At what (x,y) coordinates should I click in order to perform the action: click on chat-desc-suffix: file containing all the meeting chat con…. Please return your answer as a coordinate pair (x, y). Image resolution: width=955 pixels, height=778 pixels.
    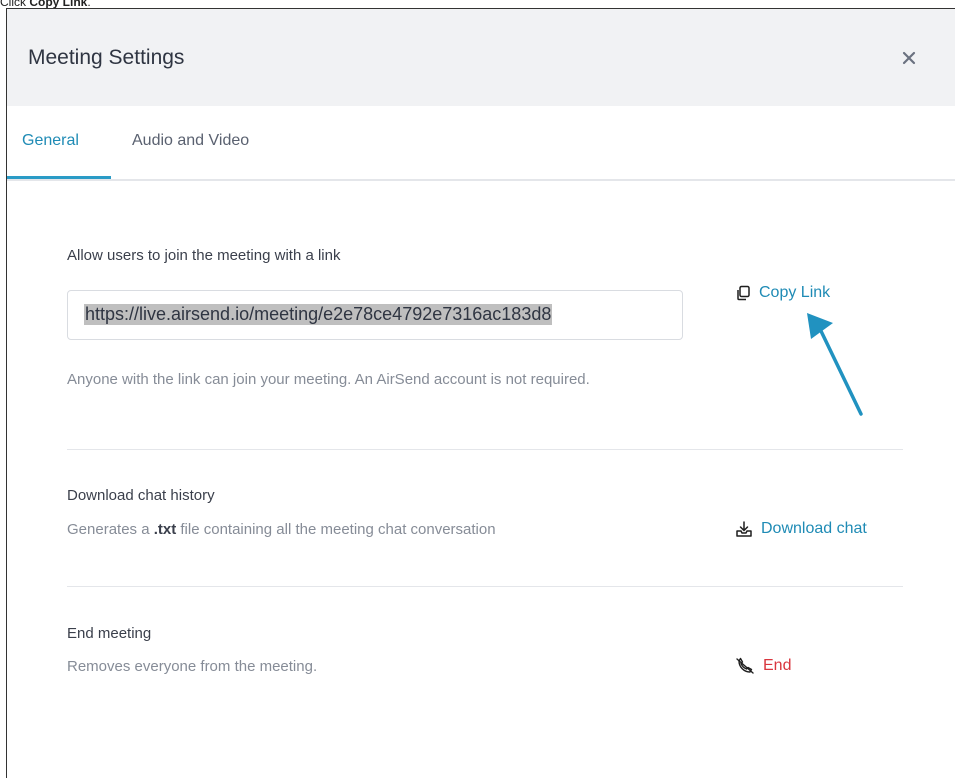
    Looking at the image, I should click on (336, 529).